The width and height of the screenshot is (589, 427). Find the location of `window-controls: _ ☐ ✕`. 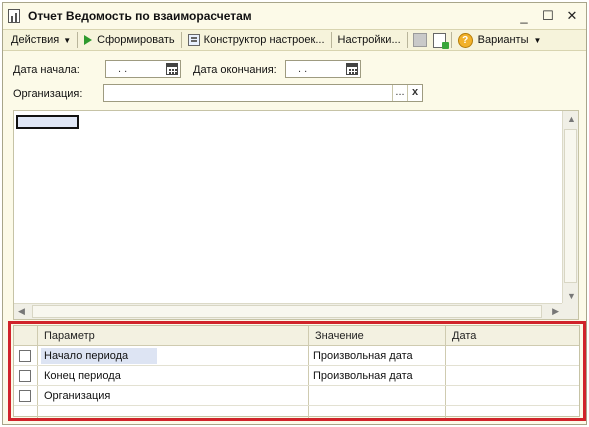

window-controls: _ ☐ ✕ is located at coordinates (548, 16).